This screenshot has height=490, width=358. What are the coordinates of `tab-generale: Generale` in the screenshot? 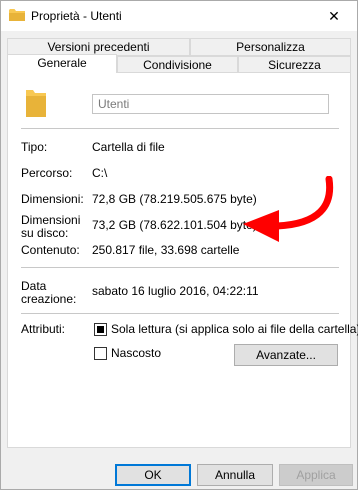 It's located at (62, 63).